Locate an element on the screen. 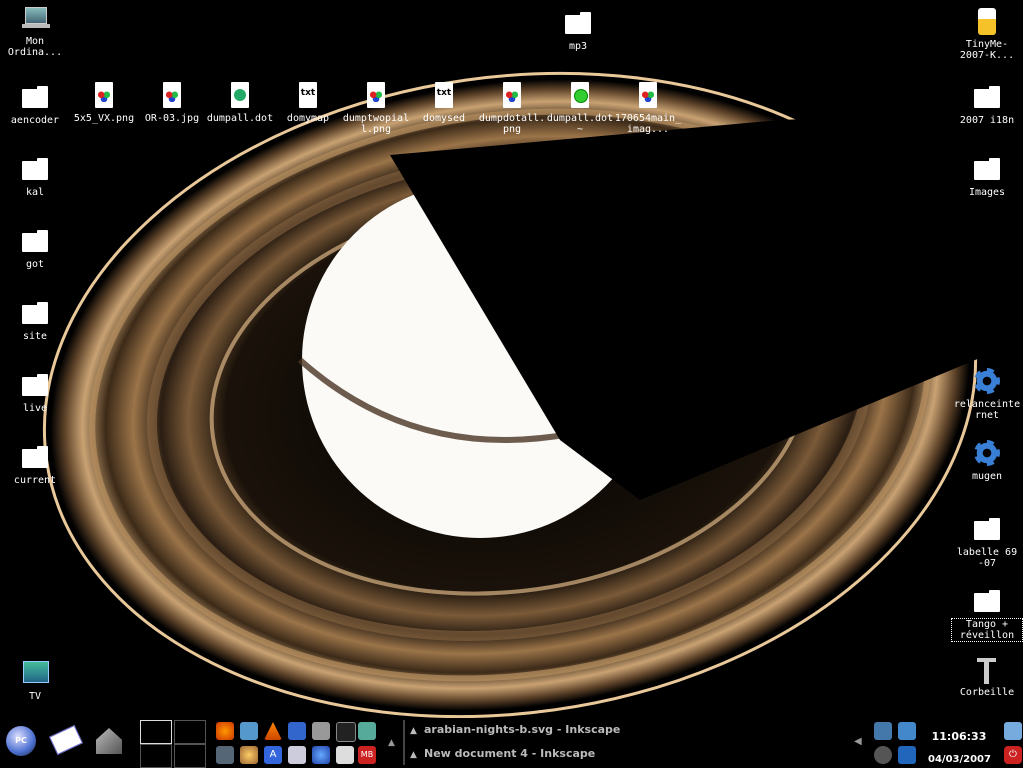 This screenshot has width=1023, height=768. font-a-icon: A is located at coordinates (273, 755).